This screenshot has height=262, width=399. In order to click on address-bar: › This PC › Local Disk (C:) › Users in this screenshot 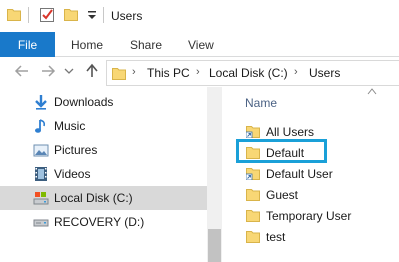, I will do `click(252, 73)`.